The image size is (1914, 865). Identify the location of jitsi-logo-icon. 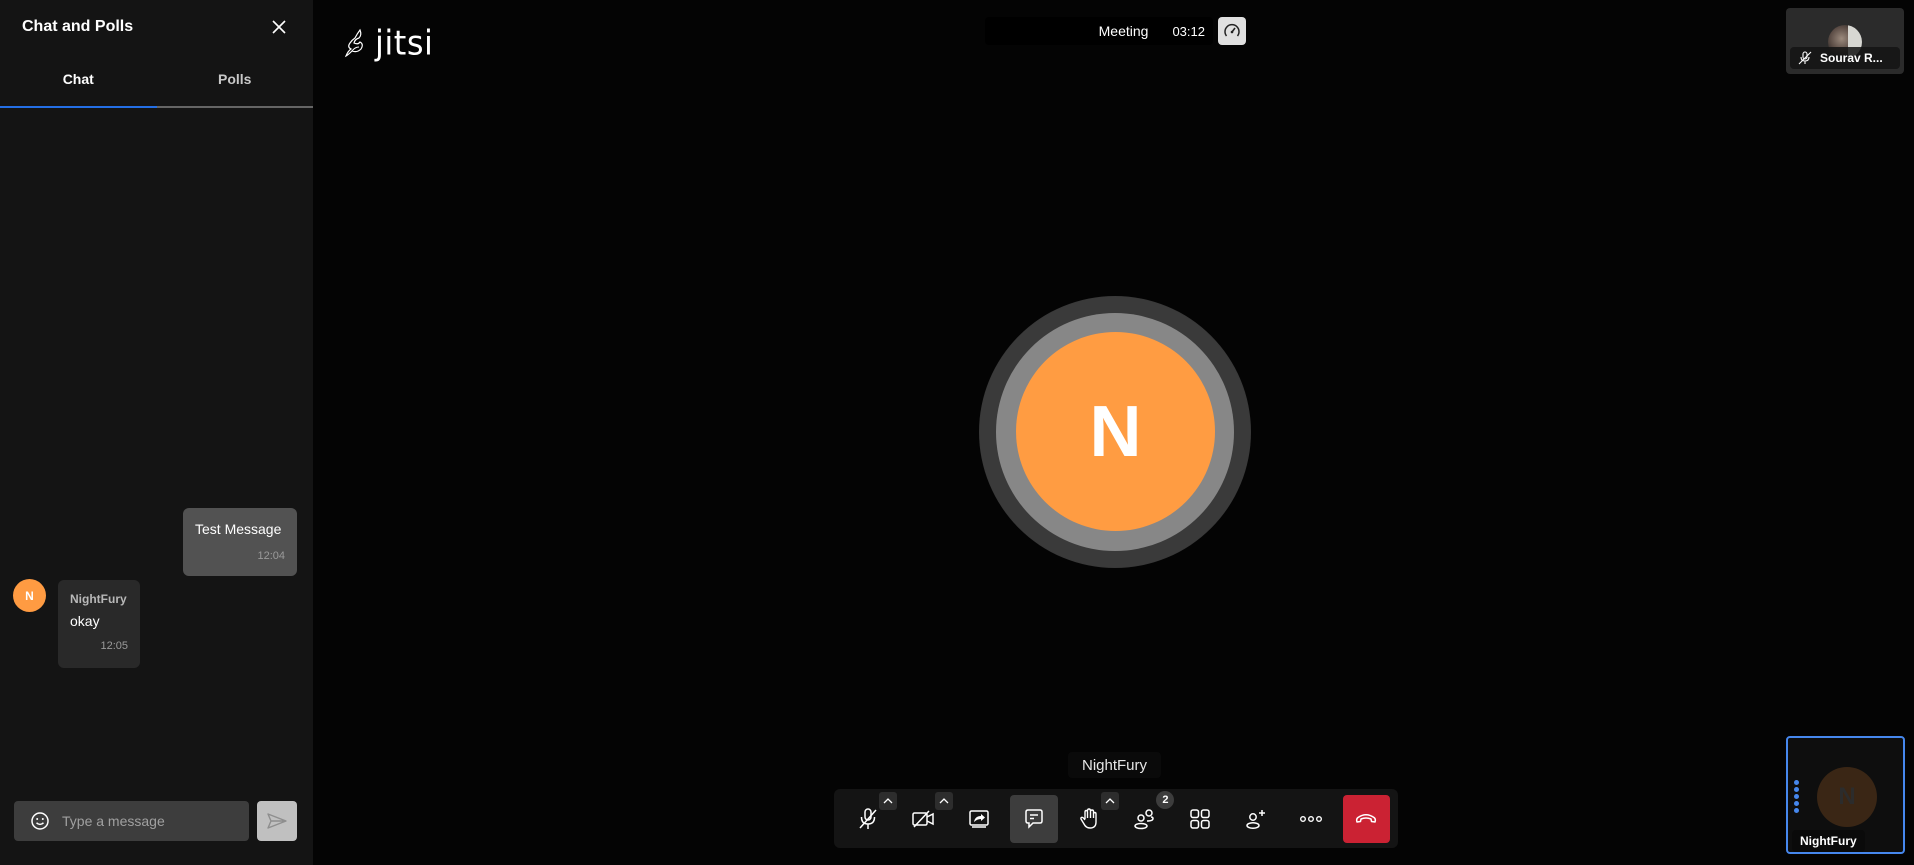
(353, 43).